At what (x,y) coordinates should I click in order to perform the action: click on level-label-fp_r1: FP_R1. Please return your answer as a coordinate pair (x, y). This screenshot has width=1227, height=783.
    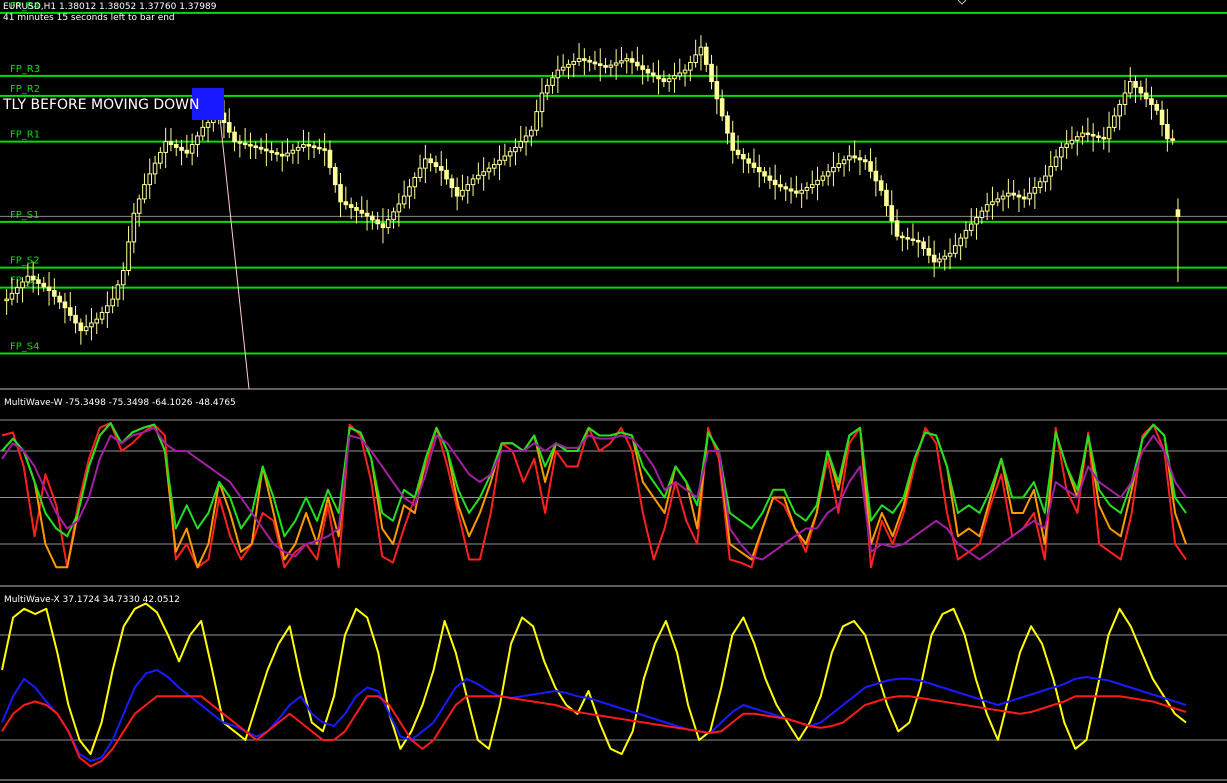
    Looking at the image, I should click on (25, 135).